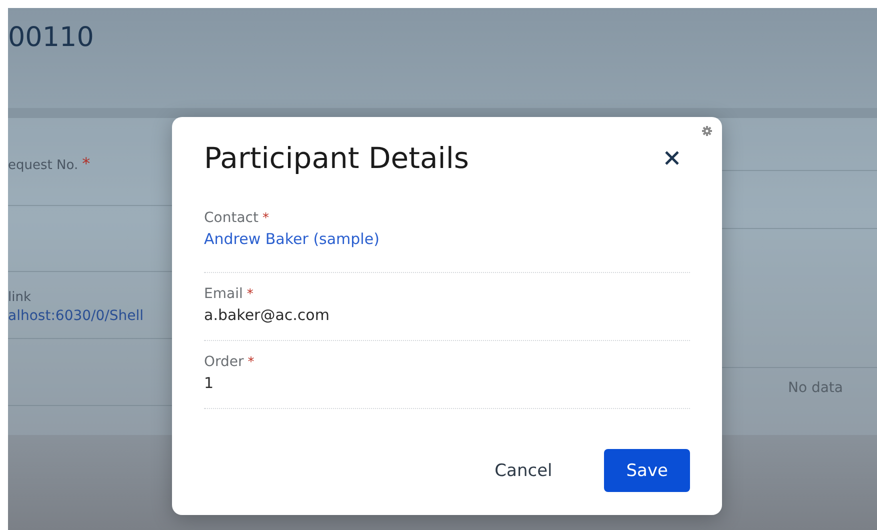 The width and height of the screenshot is (877, 530). What do you see at coordinates (647, 470) in the screenshot?
I see `save-button: Save` at bounding box center [647, 470].